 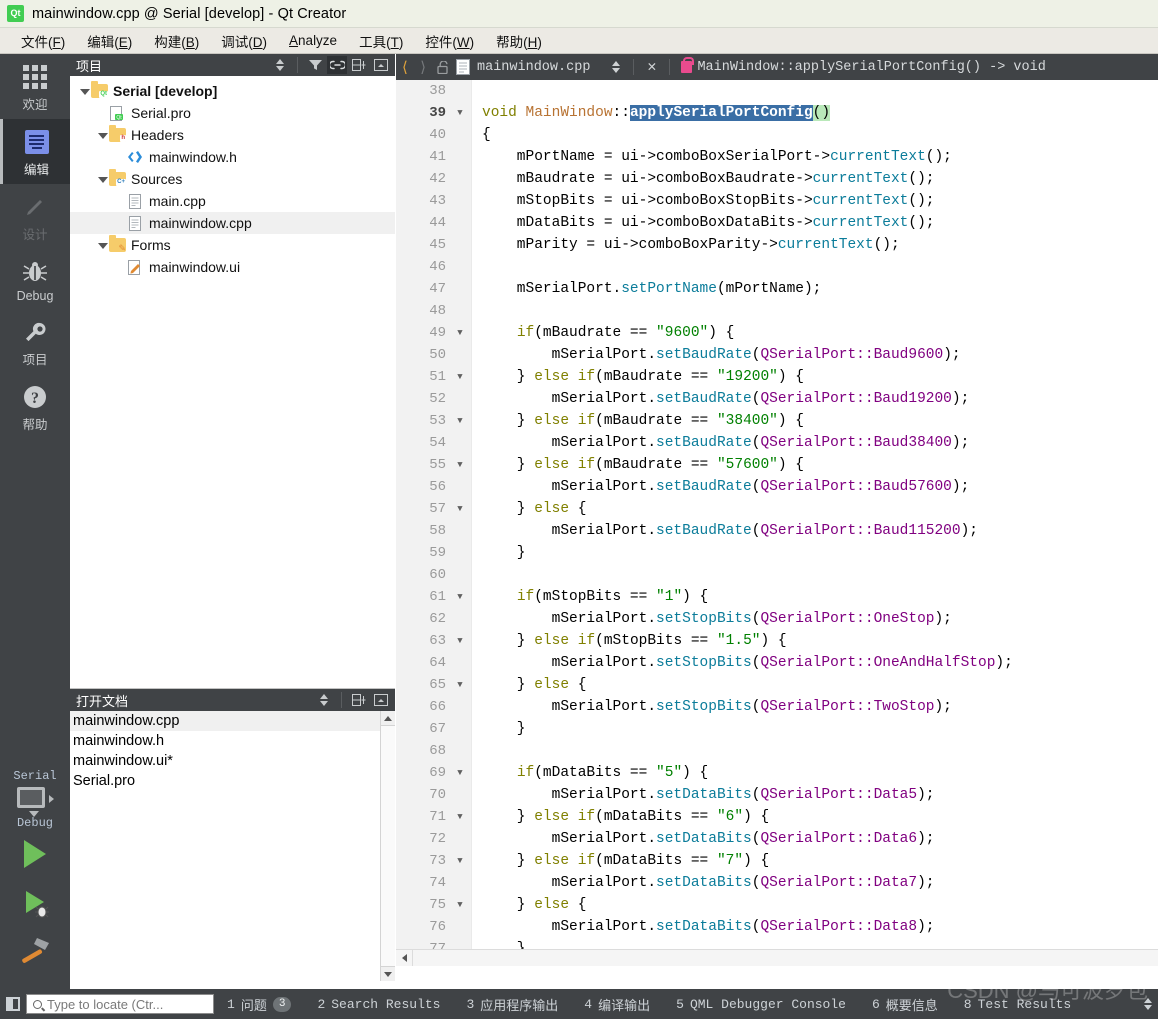 What do you see at coordinates (13, 1004) in the screenshot?
I see `toggle-sidebar-icon` at bounding box center [13, 1004].